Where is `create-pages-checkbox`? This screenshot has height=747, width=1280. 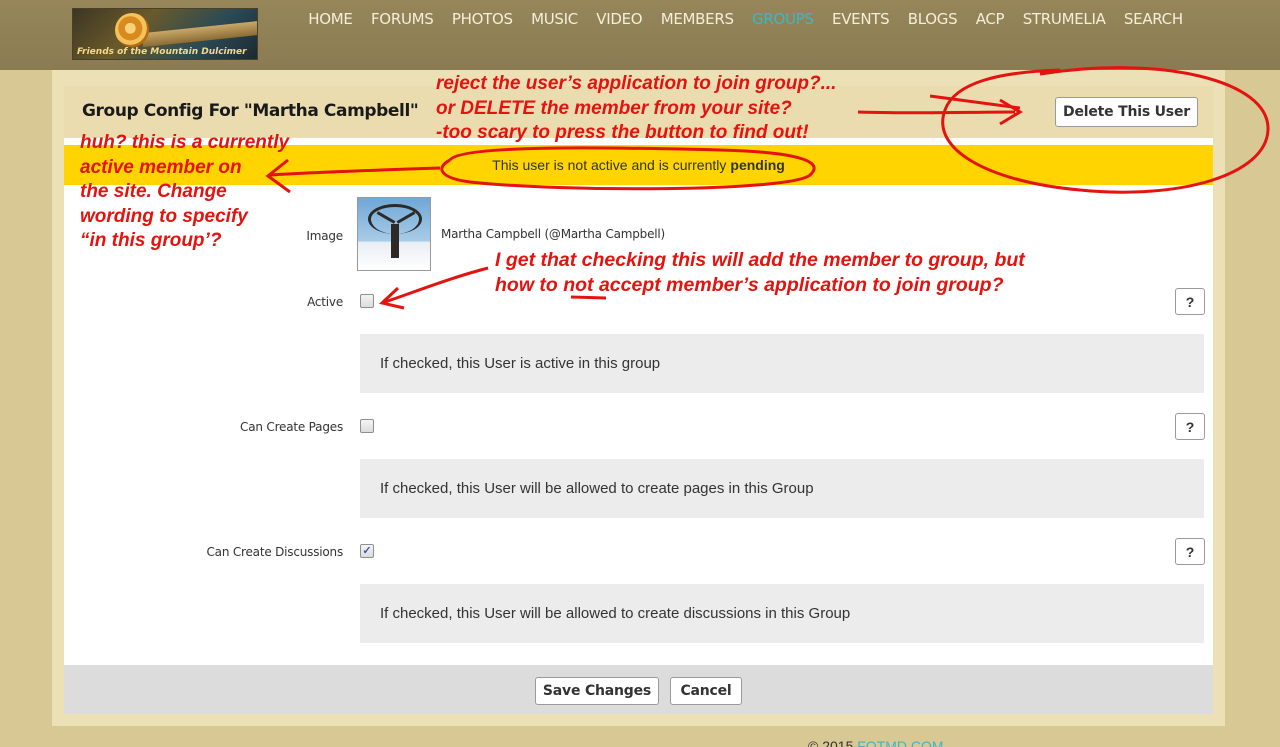
create-pages-checkbox is located at coordinates (367, 426).